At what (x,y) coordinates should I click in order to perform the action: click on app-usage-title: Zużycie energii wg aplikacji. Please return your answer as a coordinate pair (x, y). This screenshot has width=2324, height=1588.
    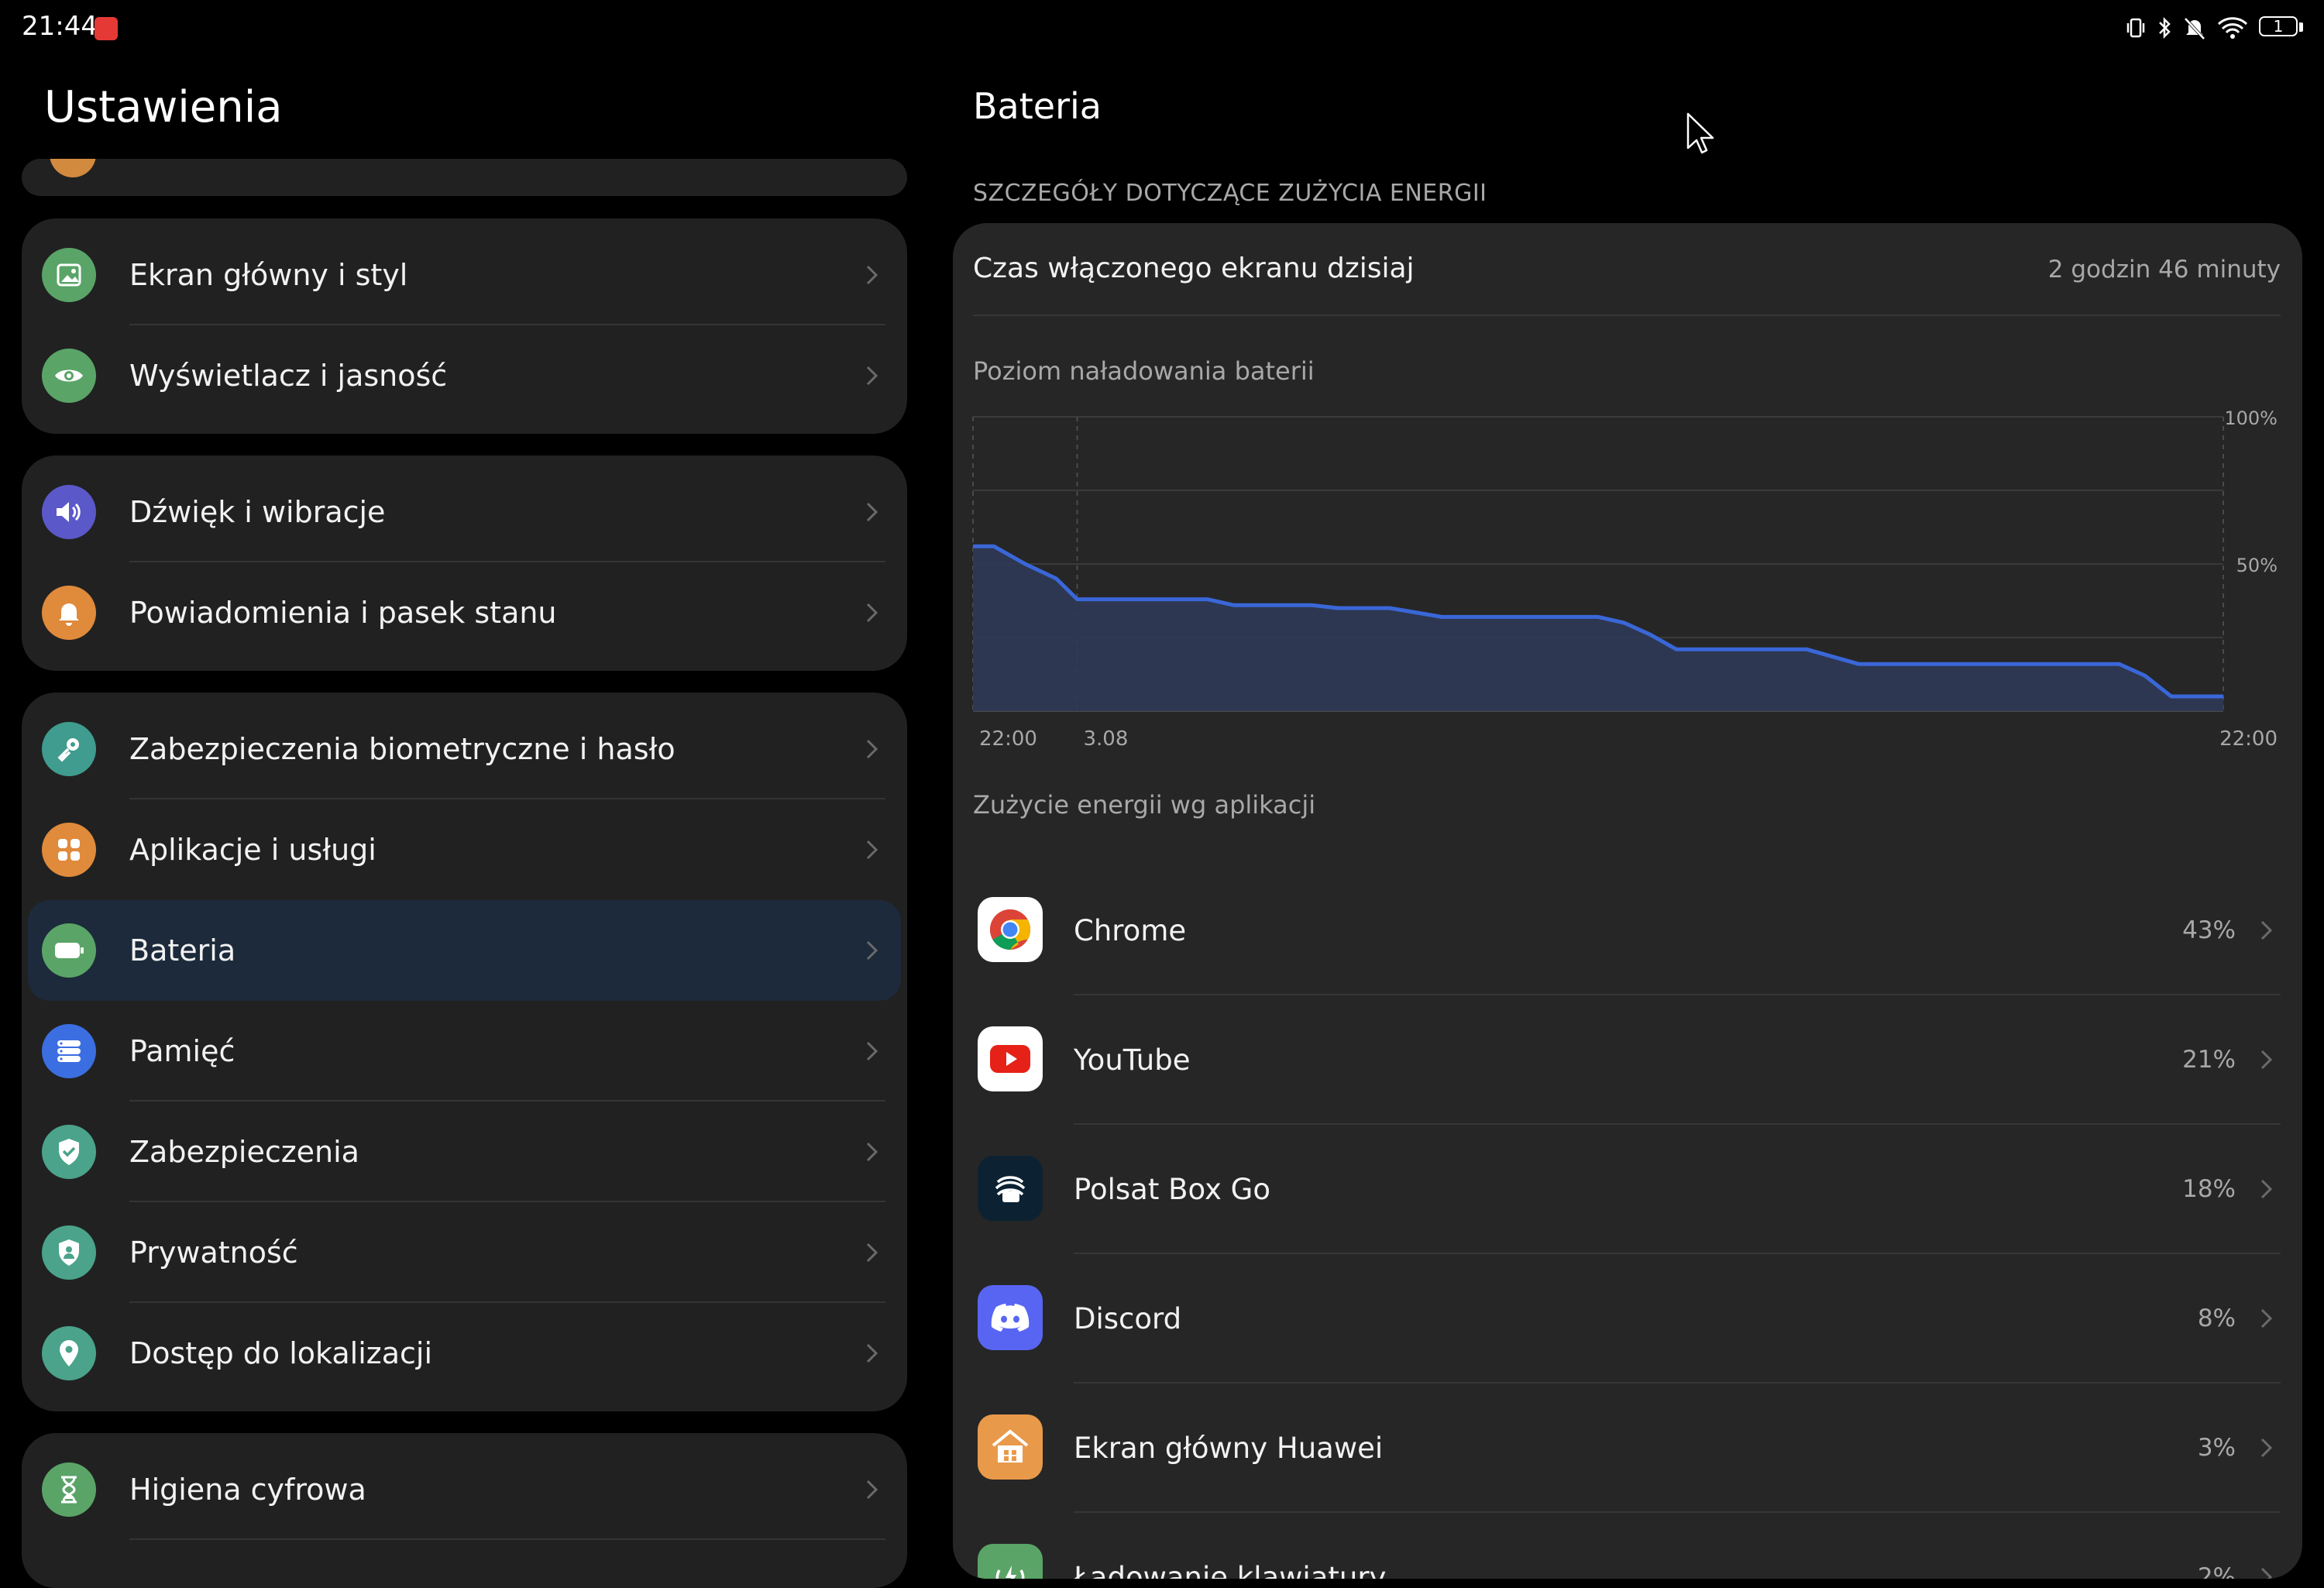
    Looking at the image, I should click on (1144, 805).